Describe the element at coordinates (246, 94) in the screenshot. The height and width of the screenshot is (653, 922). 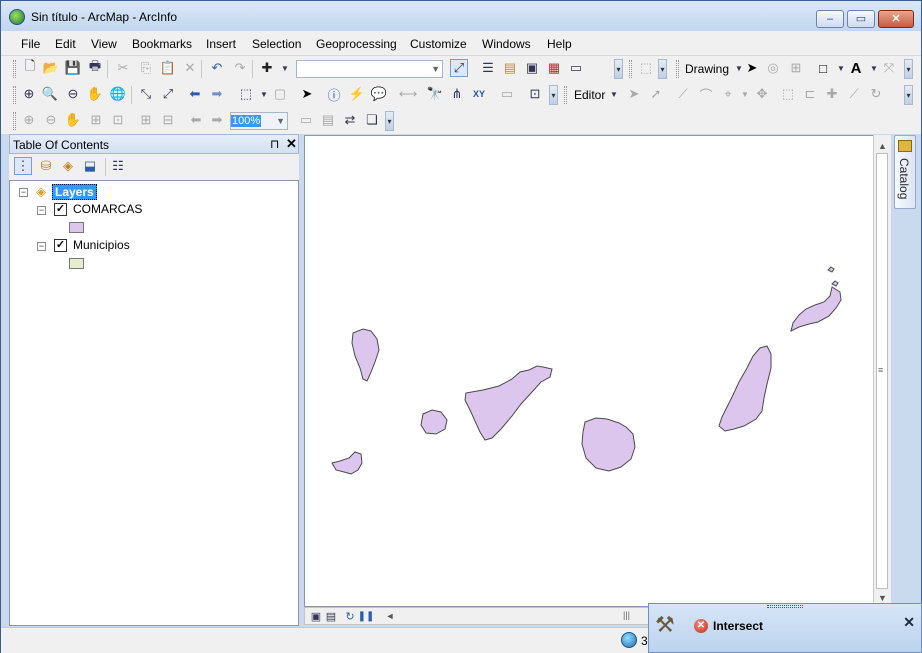
I see `select-features-icon: ⬚` at that location.